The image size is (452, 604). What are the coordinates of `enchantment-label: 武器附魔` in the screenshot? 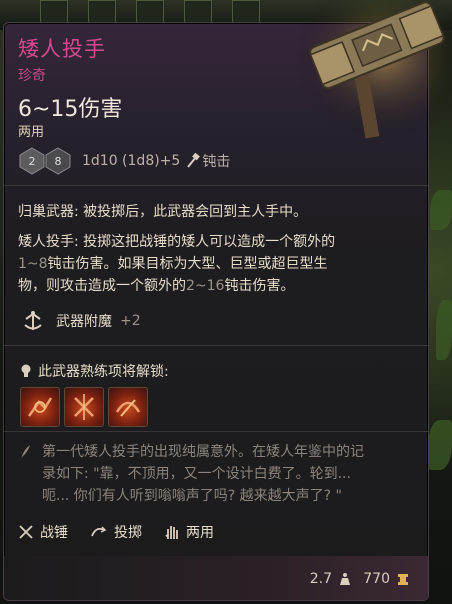 It's located at (84, 322).